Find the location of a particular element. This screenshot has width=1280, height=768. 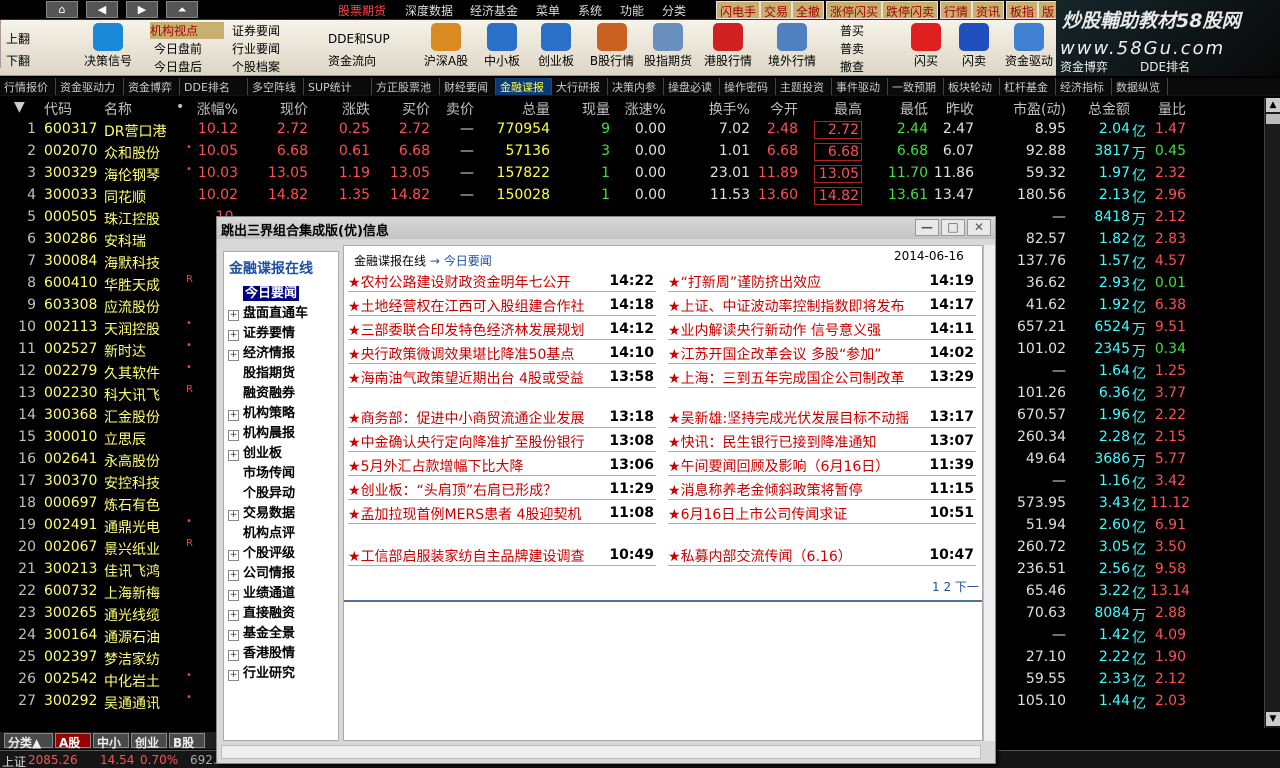

stock-code: 002113 is located at coordinates (70, 327).